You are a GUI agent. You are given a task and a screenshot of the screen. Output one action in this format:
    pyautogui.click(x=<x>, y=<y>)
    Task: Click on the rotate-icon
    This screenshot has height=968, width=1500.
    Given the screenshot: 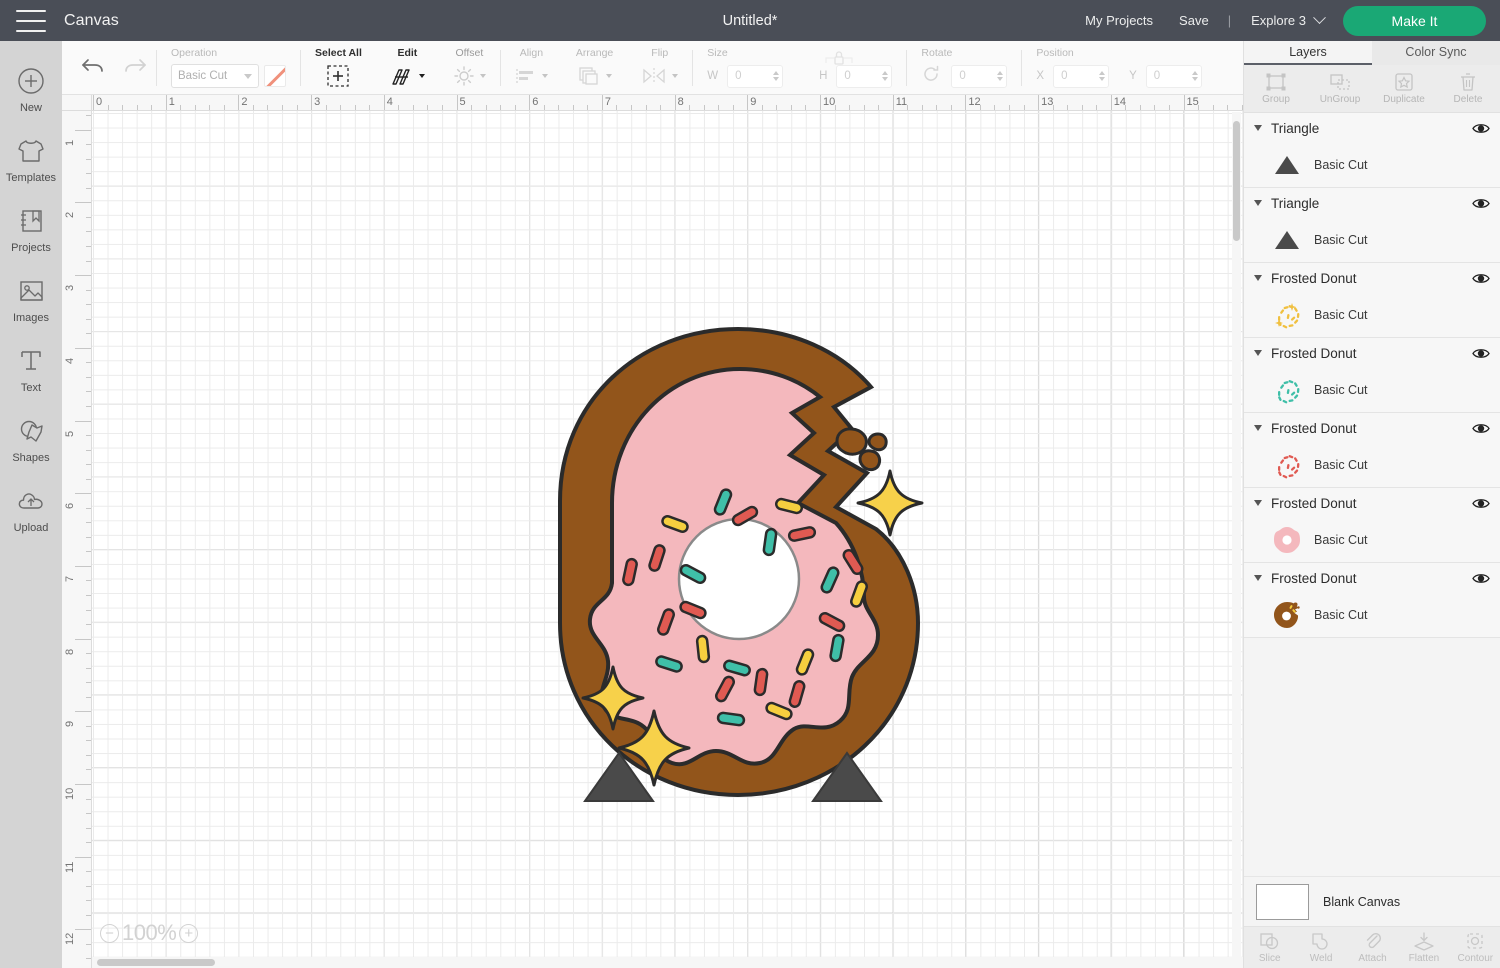 What is the action you would take?
    pyautogui.click(x=931, y=76)
    